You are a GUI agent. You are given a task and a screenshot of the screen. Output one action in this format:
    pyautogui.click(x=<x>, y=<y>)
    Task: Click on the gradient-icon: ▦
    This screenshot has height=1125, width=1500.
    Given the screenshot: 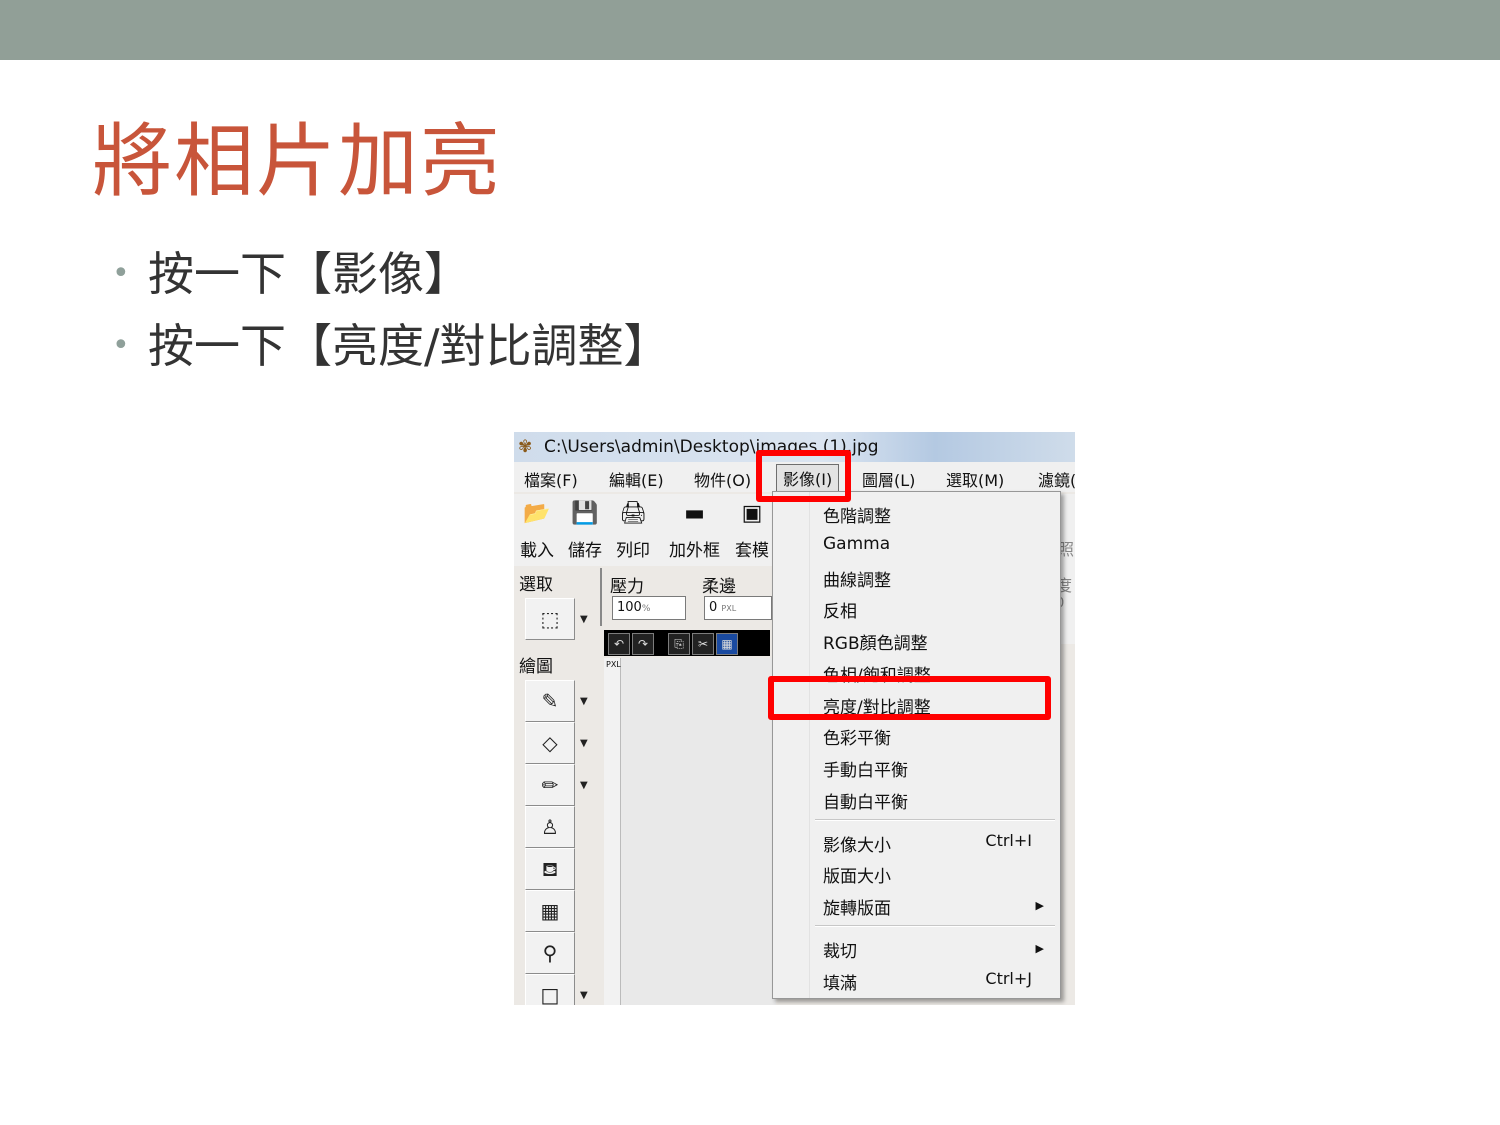 What is the action you would take?
    pyautogui.click(x=550, y=911)
    